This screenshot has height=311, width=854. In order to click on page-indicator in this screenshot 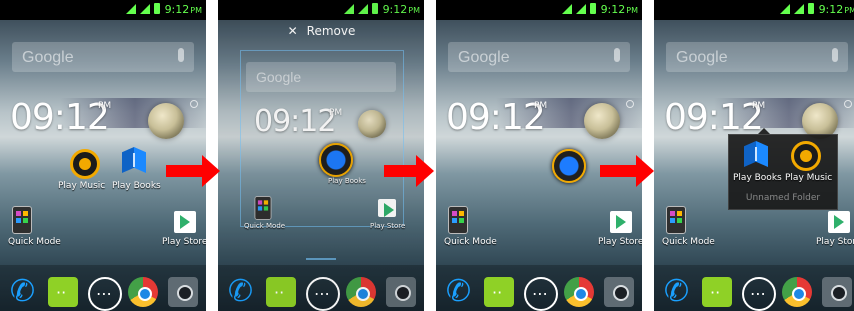, I will do `click(321, 259)`.